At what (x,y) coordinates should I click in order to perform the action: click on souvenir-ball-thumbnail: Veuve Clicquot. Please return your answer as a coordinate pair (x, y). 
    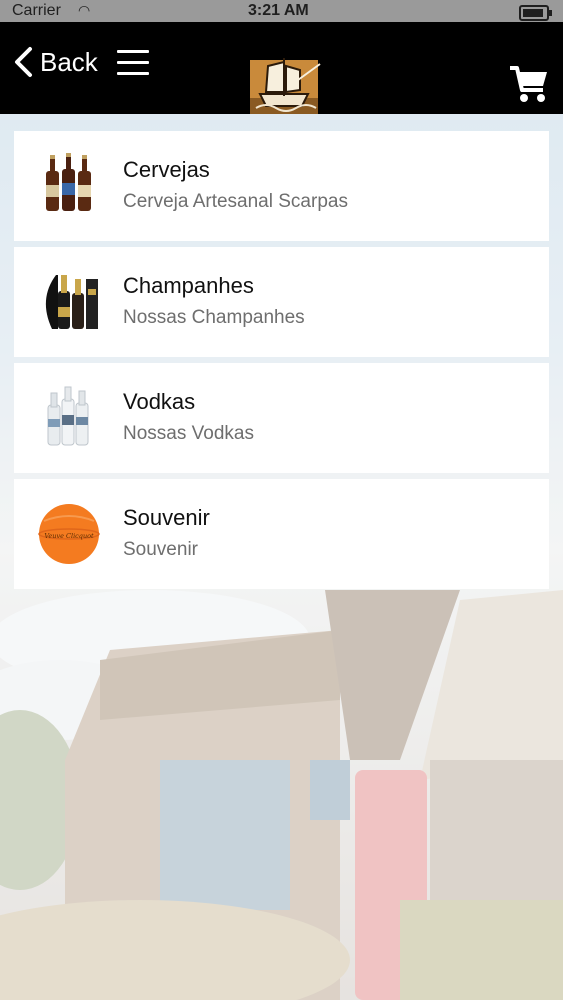
    Looking at the image, I should click on (69, 534).